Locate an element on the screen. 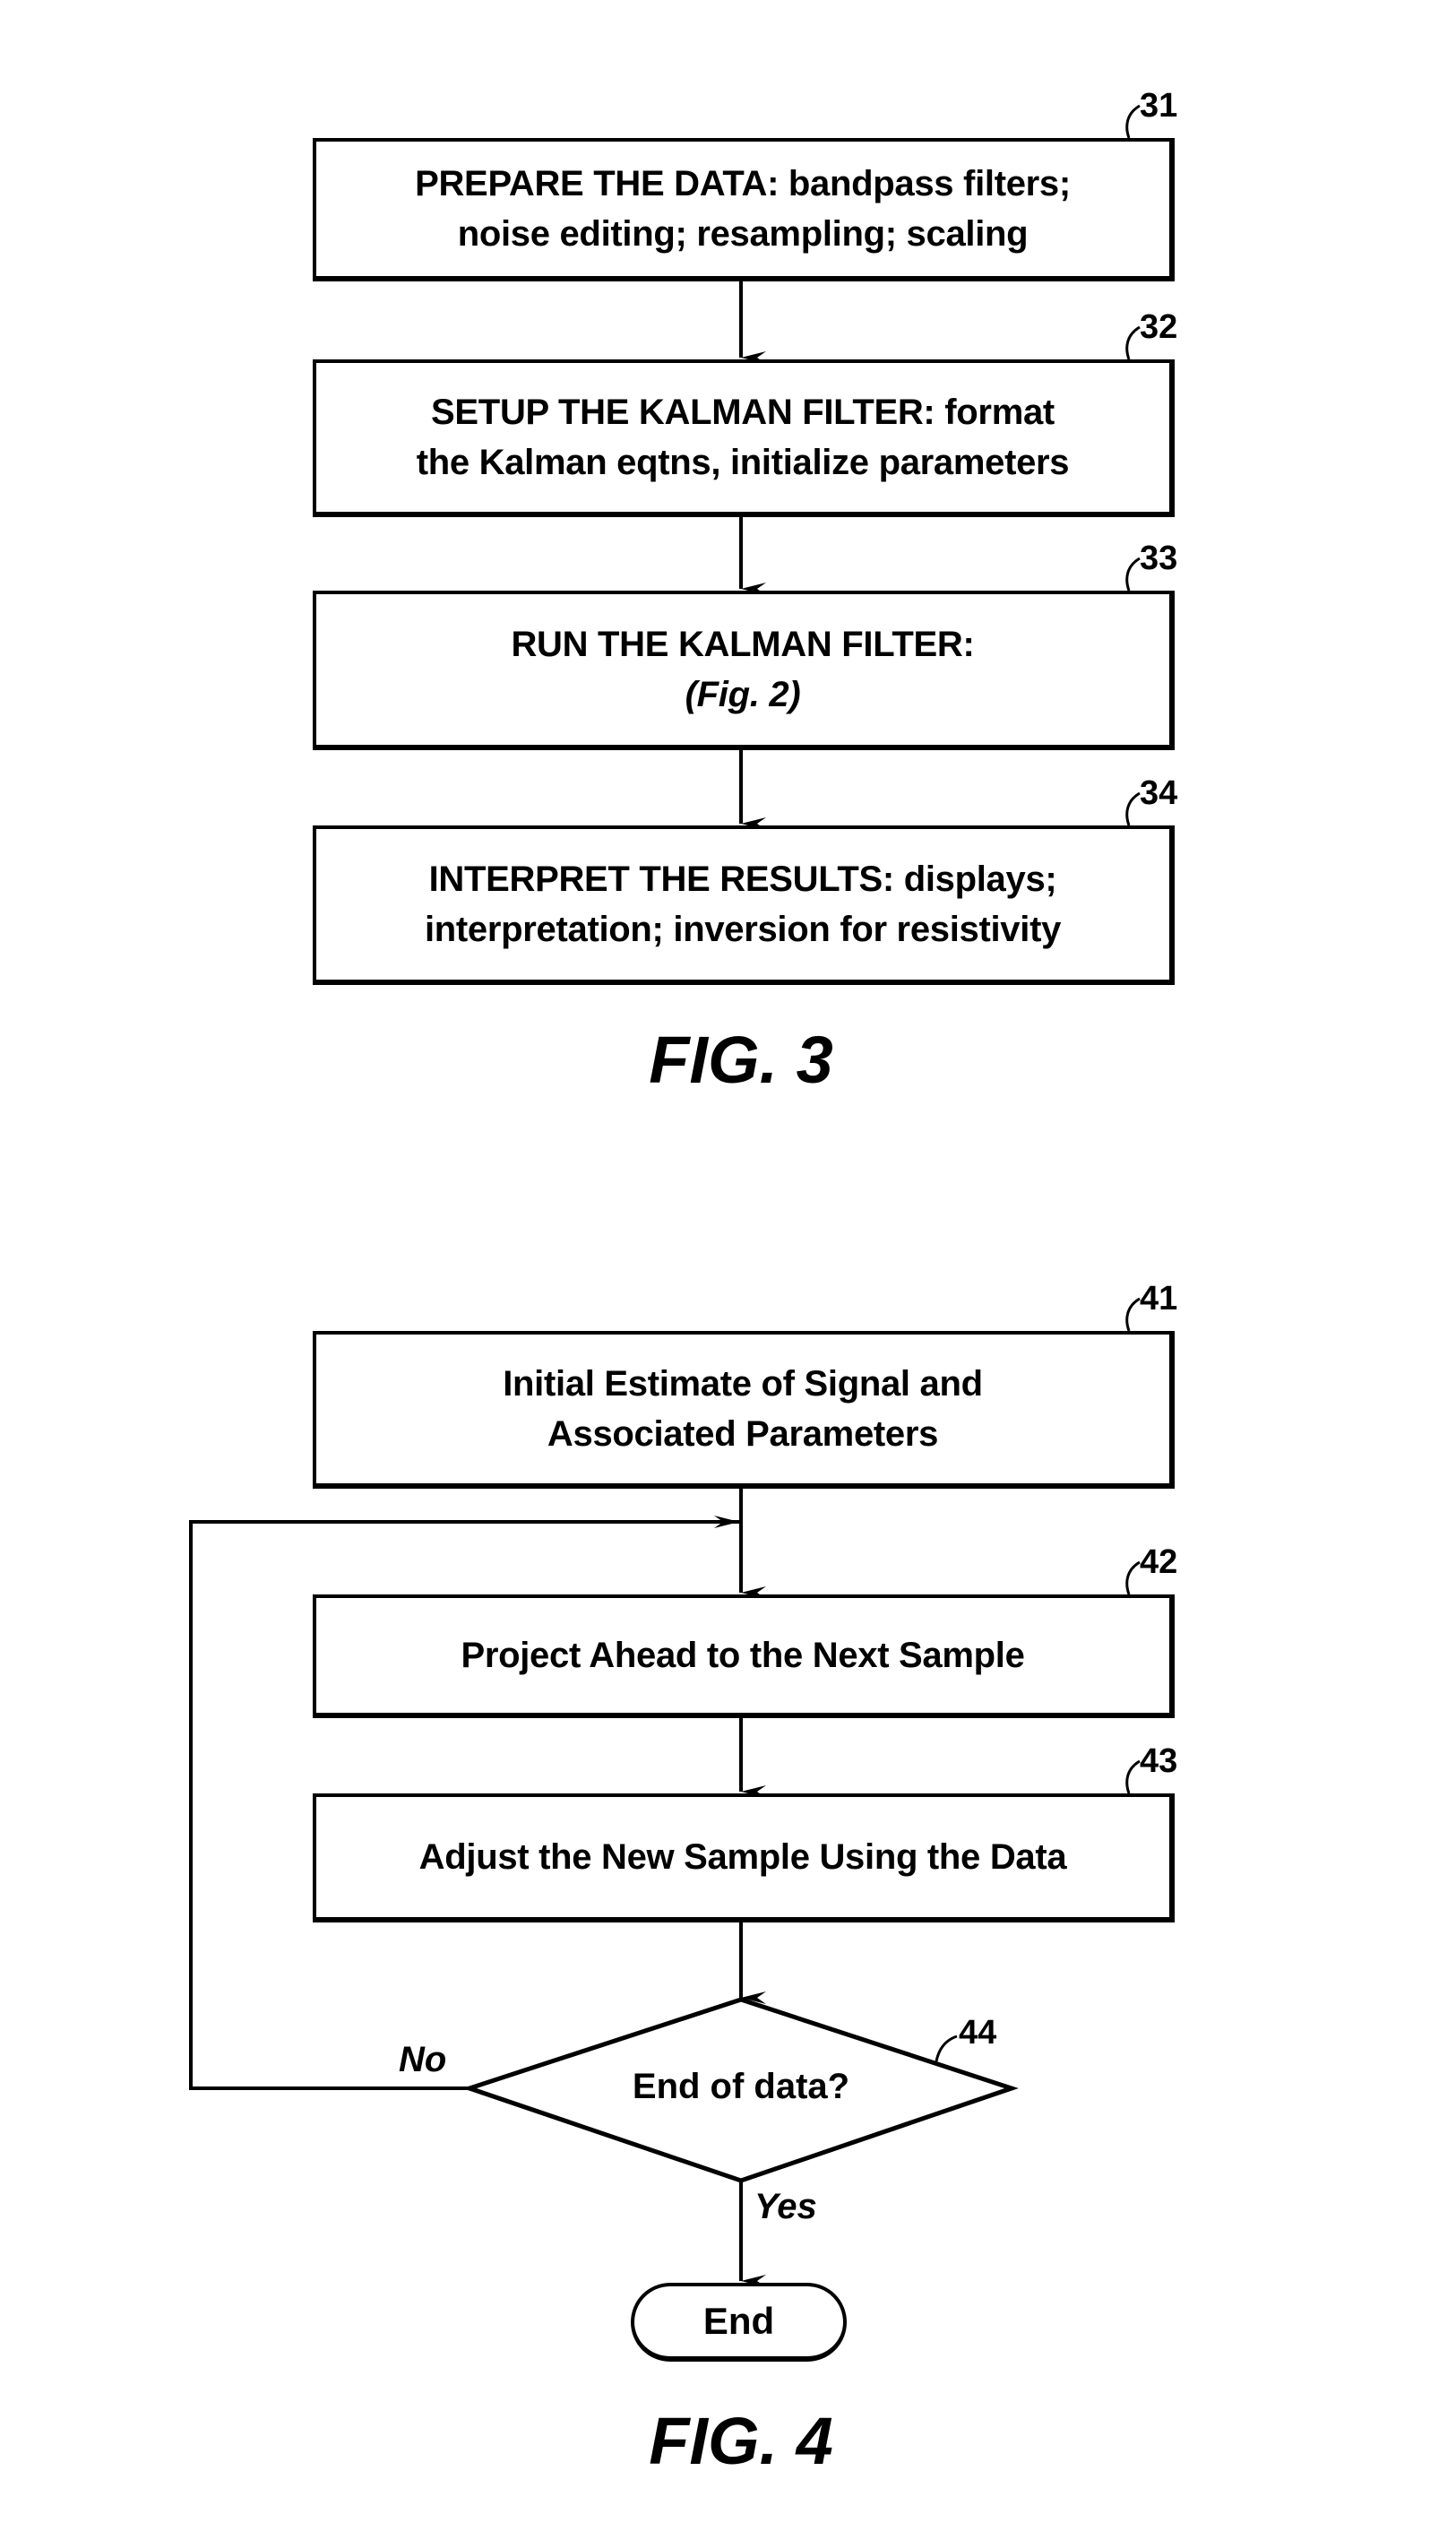 This screenshot has height=2540, width=1456. ref-number-33: 33 is located at coordinates (1159, 559).